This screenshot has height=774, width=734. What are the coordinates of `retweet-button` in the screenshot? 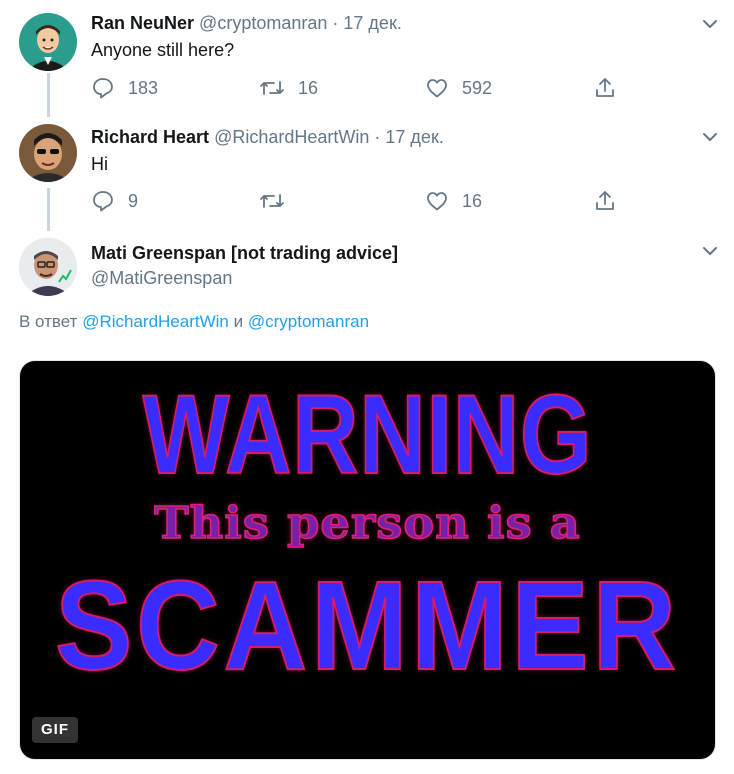 It's located at (278, 201).